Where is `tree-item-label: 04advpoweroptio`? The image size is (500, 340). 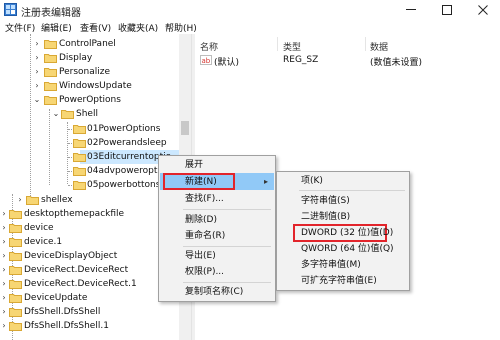
tree-item-label: 04advpoweroptio is located at coordinates (126, 171).